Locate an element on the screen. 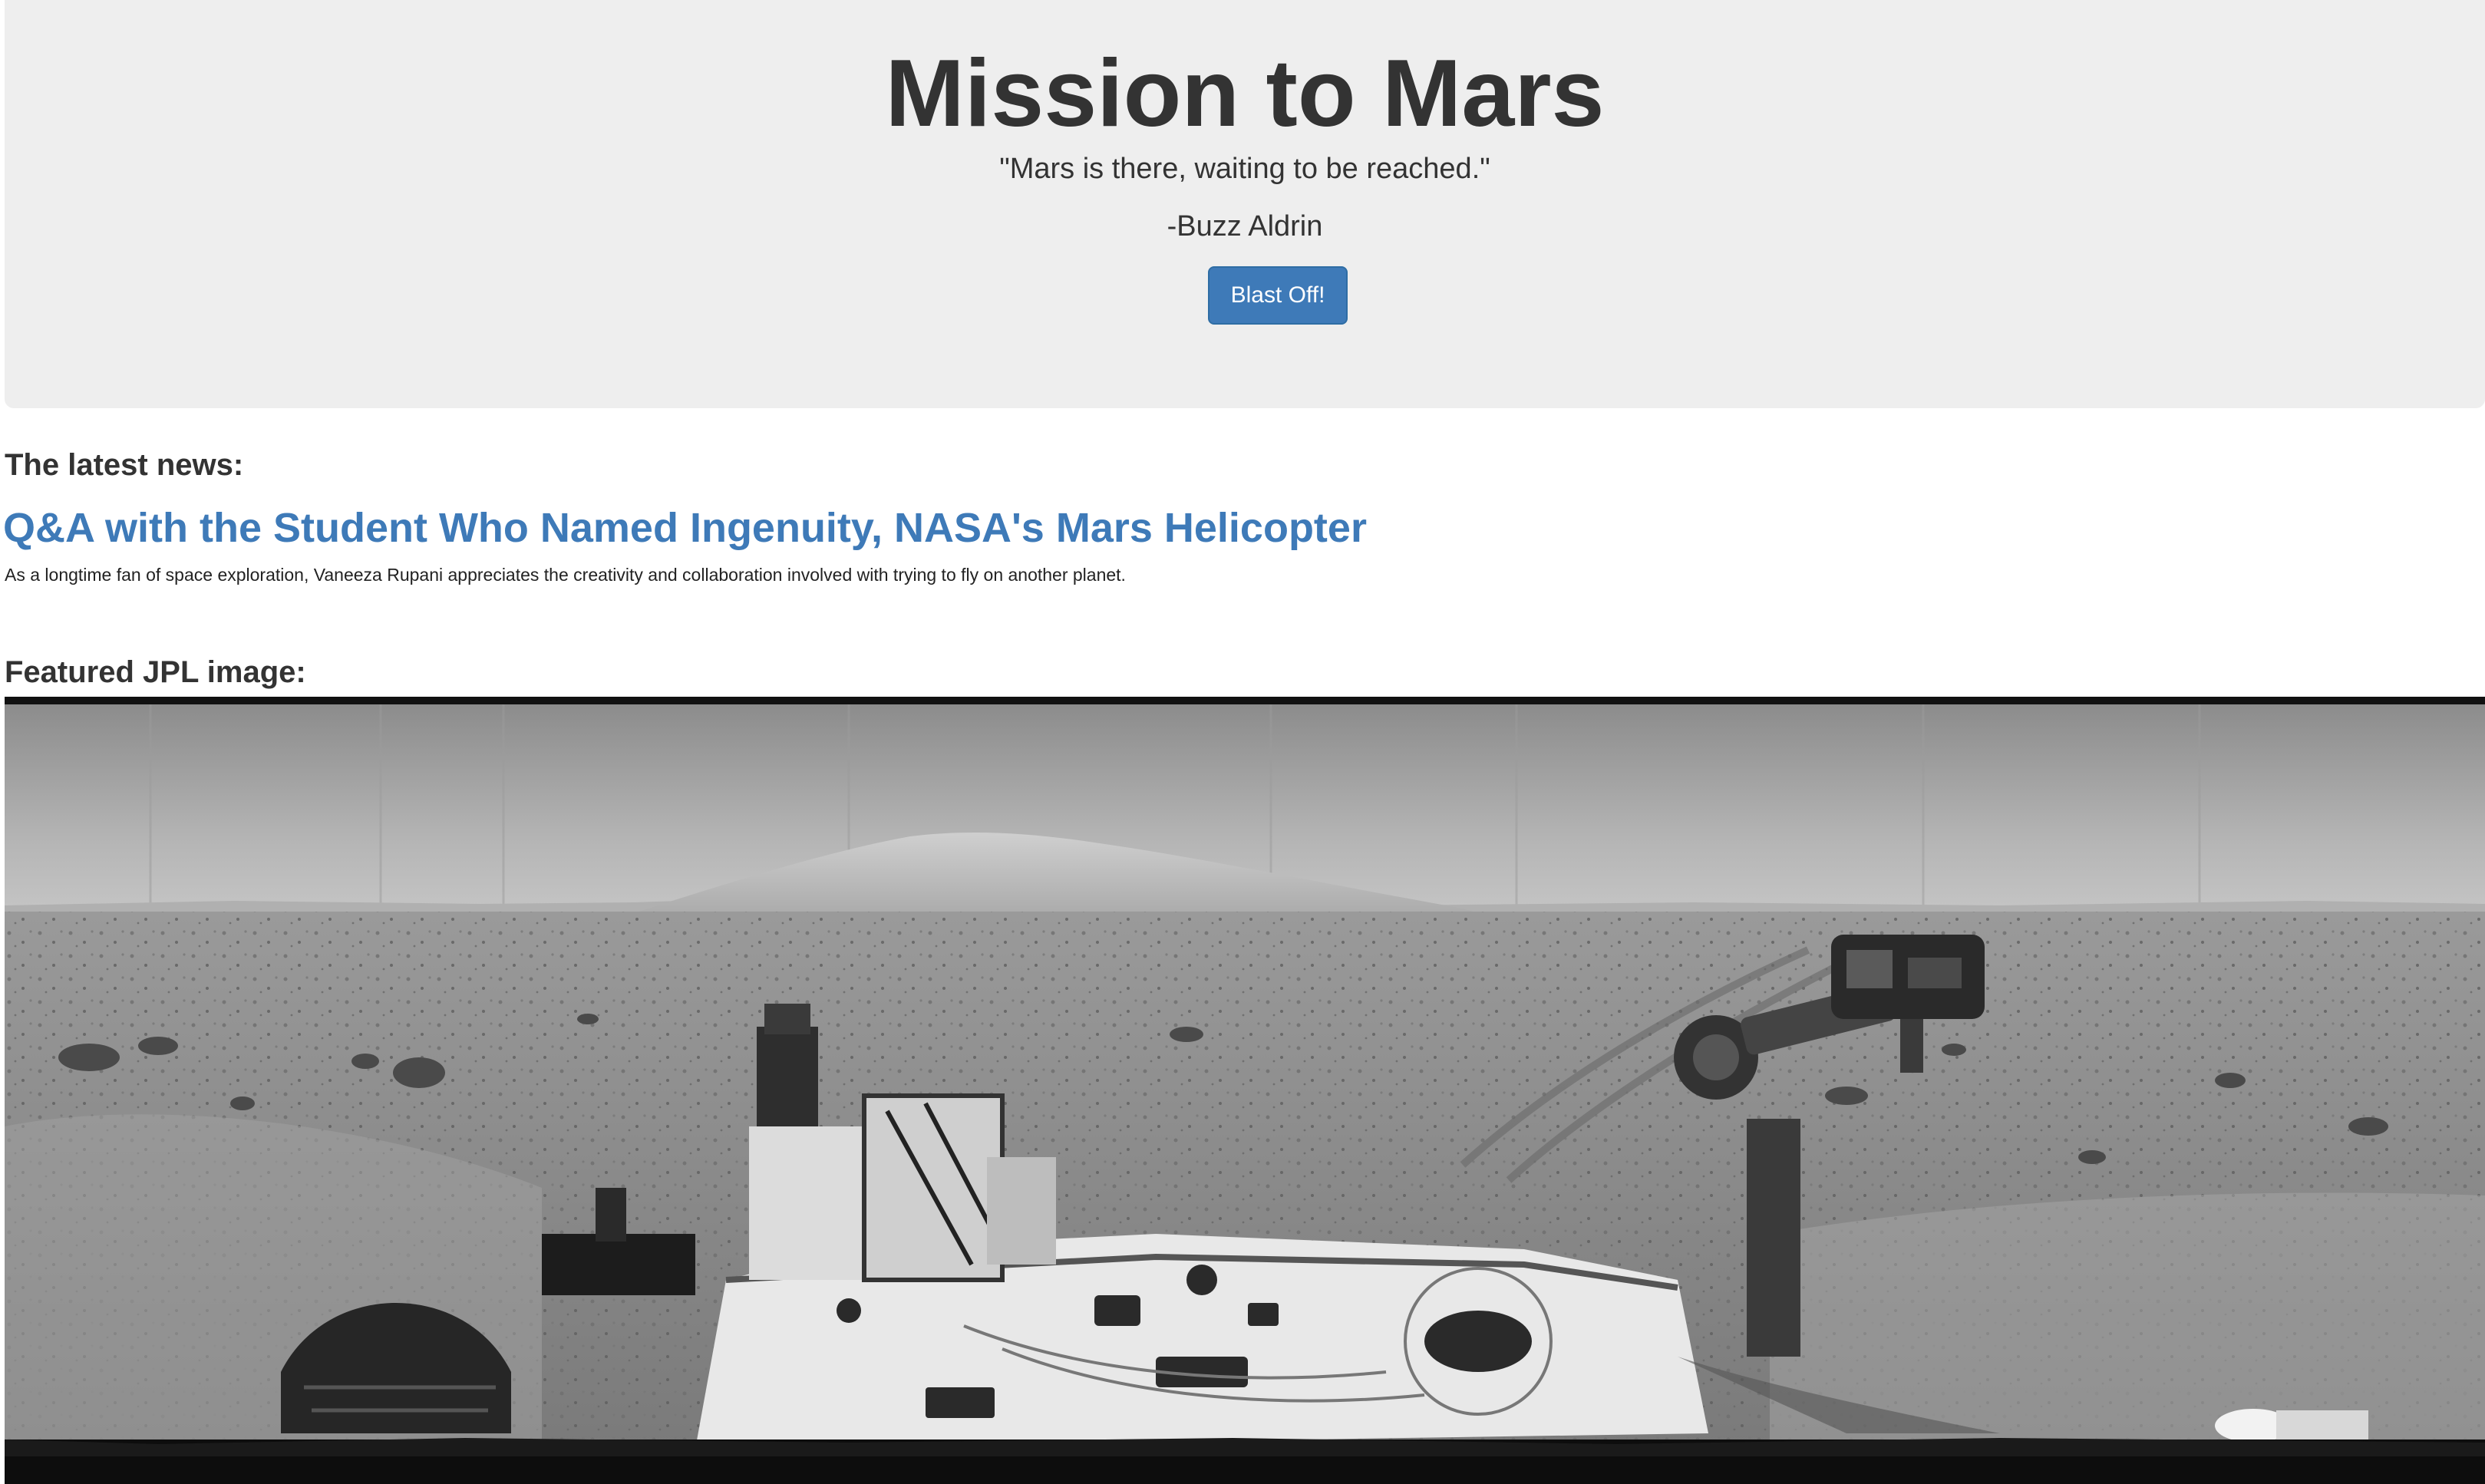 This screenshot has height=1484, width=2485. quote-author: -Buzz Aldrin is located at coordinates (1245, 226).